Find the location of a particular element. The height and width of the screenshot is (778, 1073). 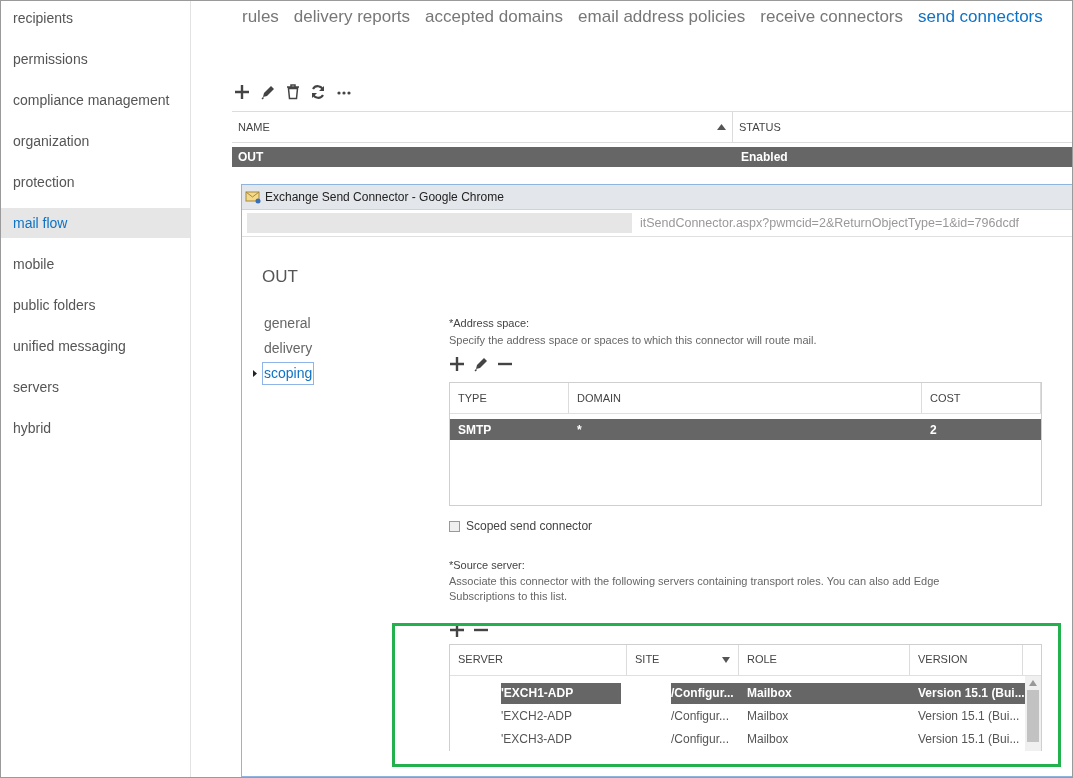

sidebar-item: hybrid is located at coordinates (95, 428).